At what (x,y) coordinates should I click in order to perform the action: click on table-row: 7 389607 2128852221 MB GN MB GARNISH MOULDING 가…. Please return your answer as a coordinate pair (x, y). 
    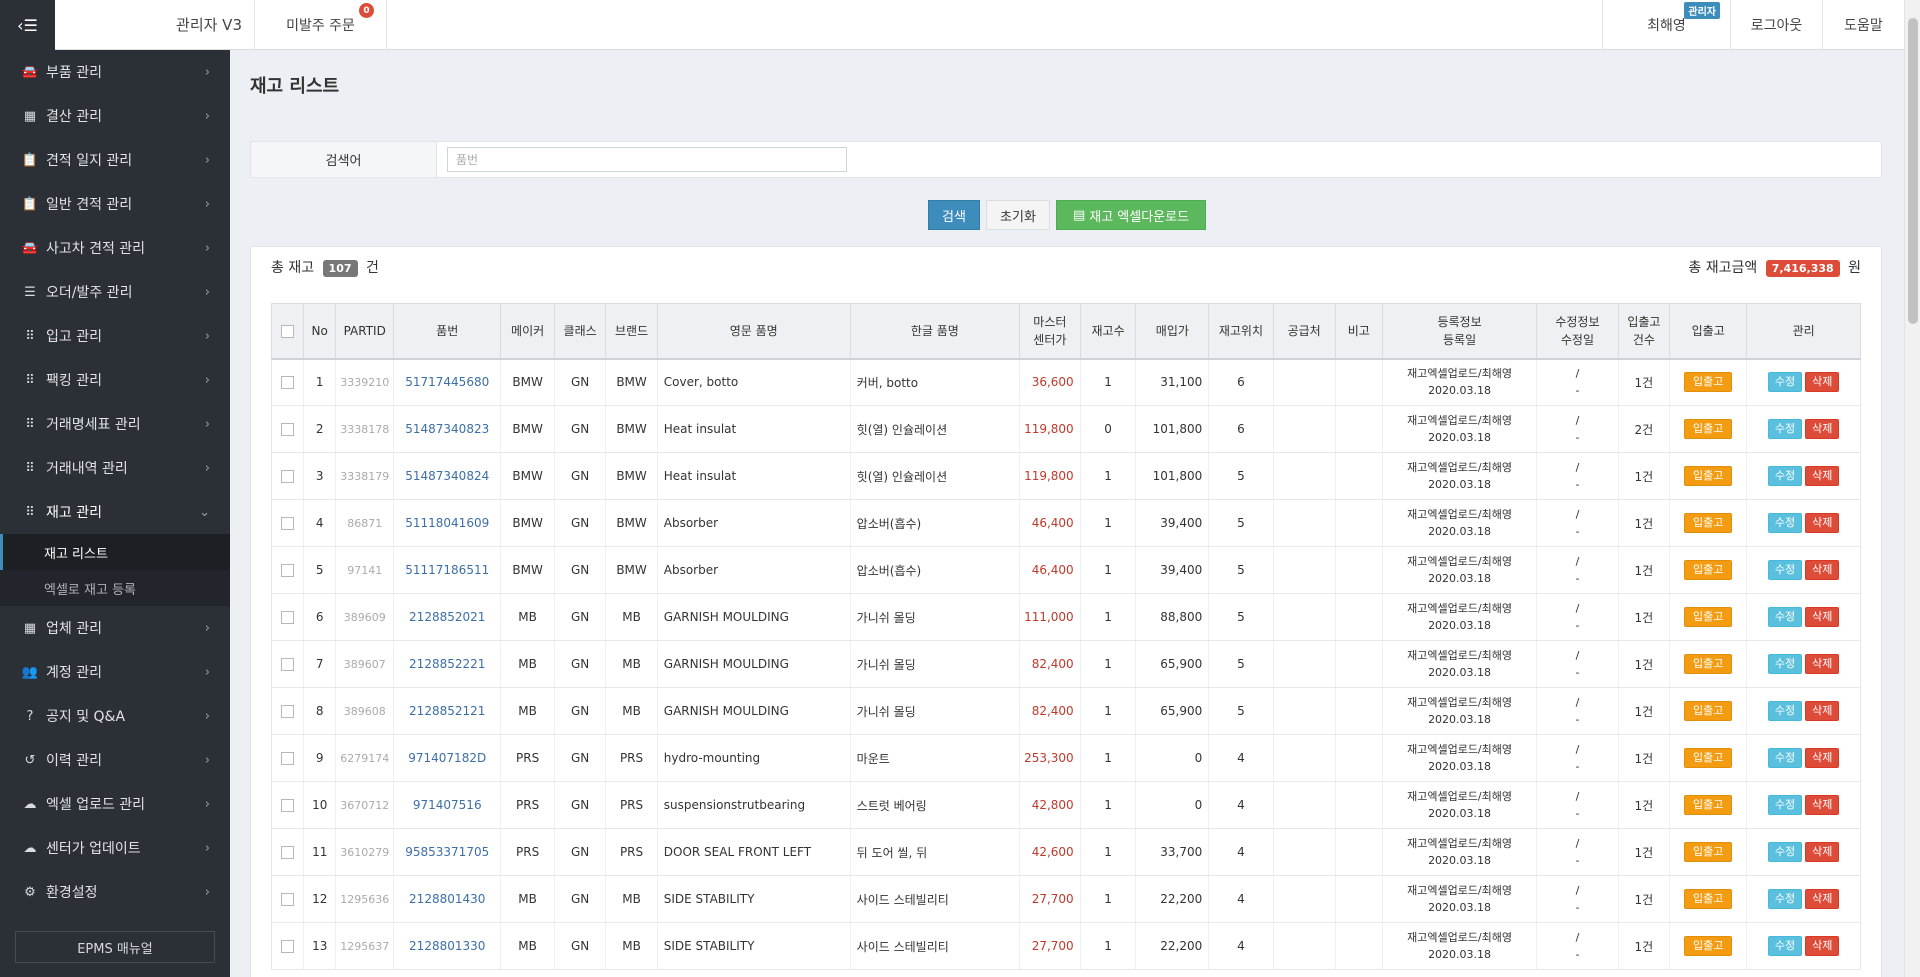
    Looking at the image, I should click on (1065, 664).